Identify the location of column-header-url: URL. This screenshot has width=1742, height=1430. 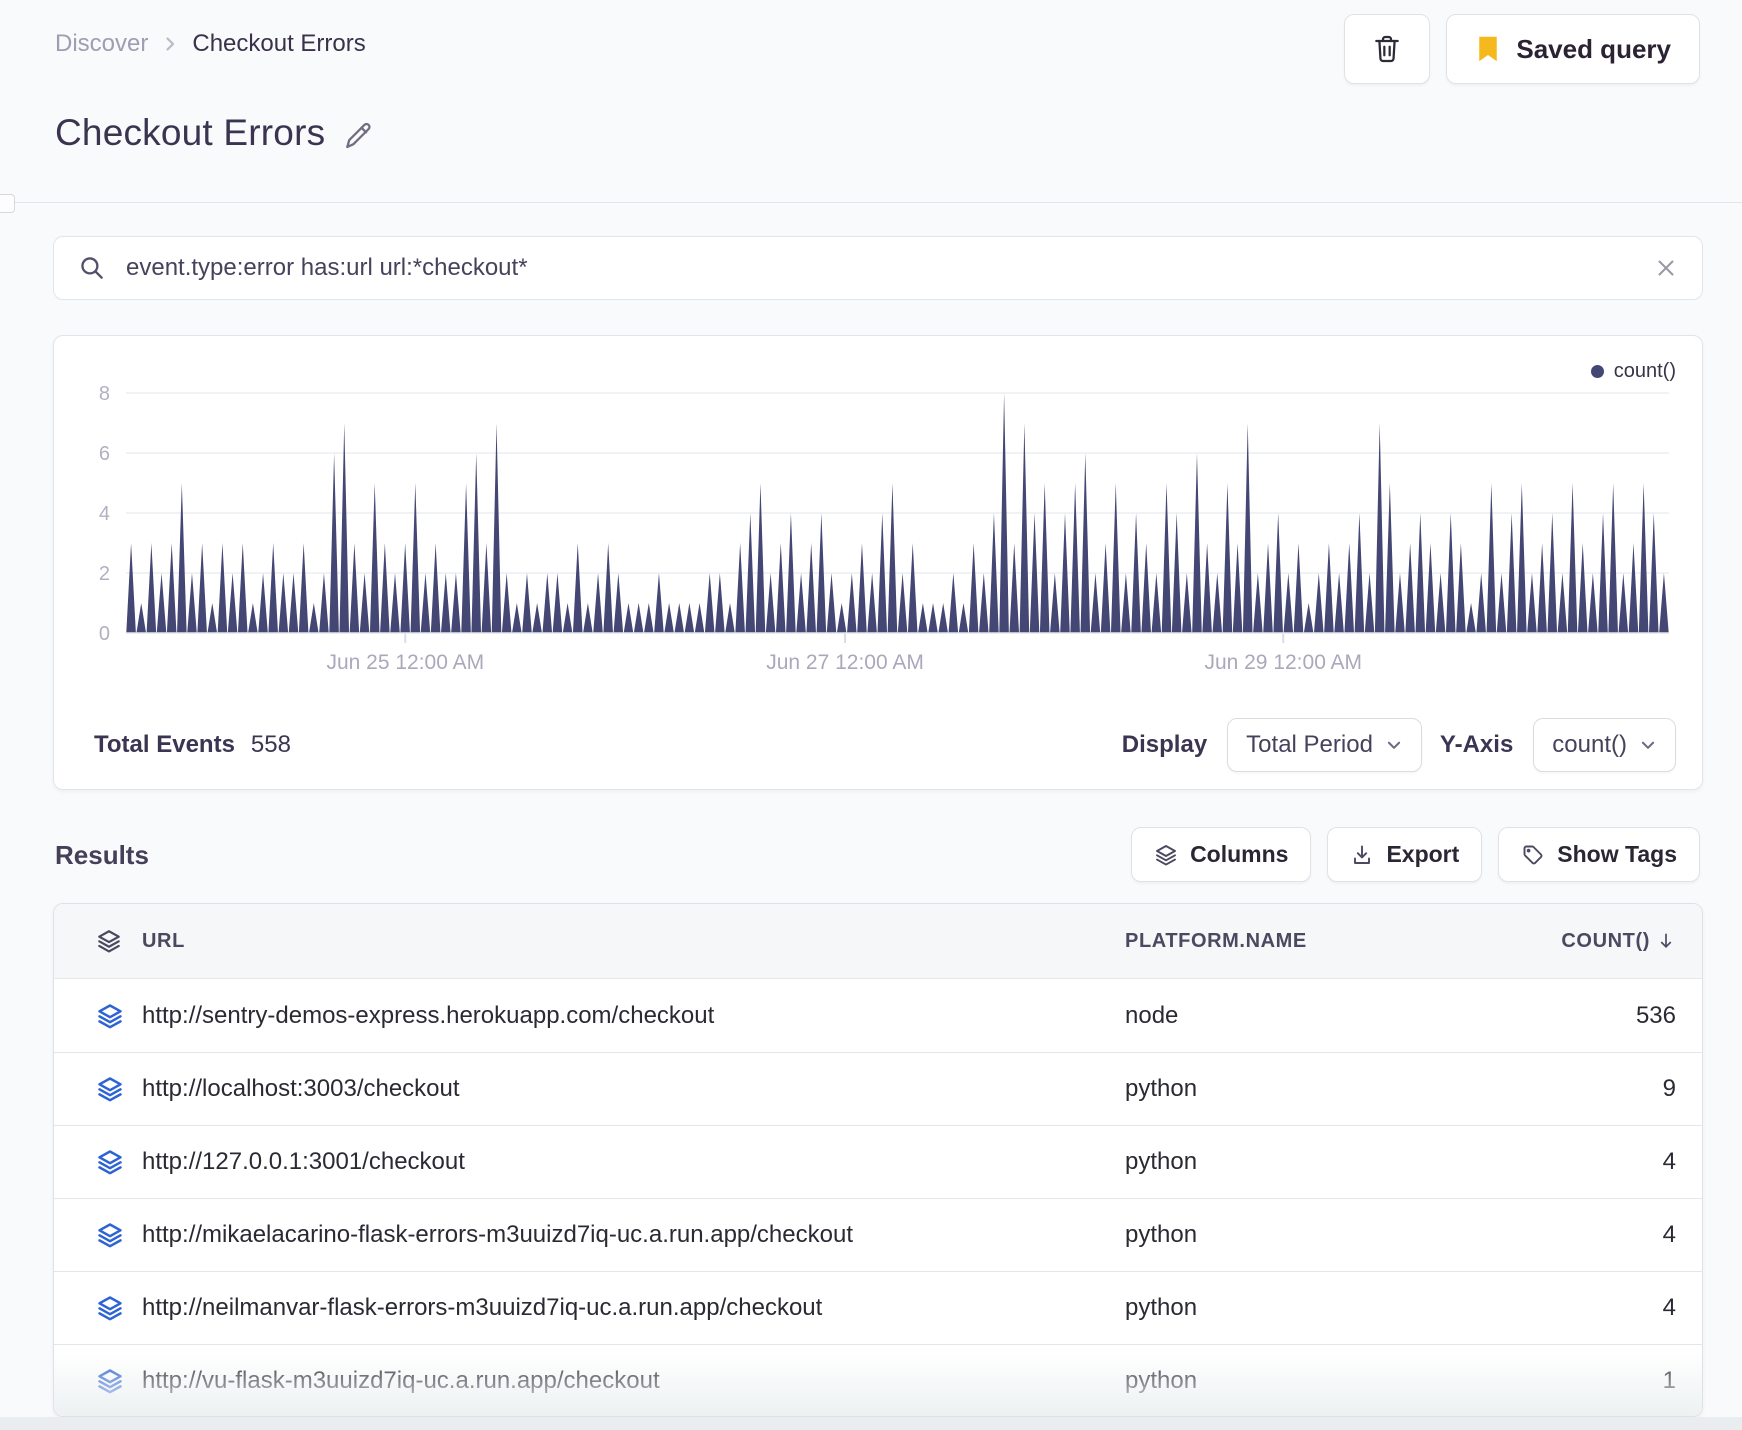
(633, 941).